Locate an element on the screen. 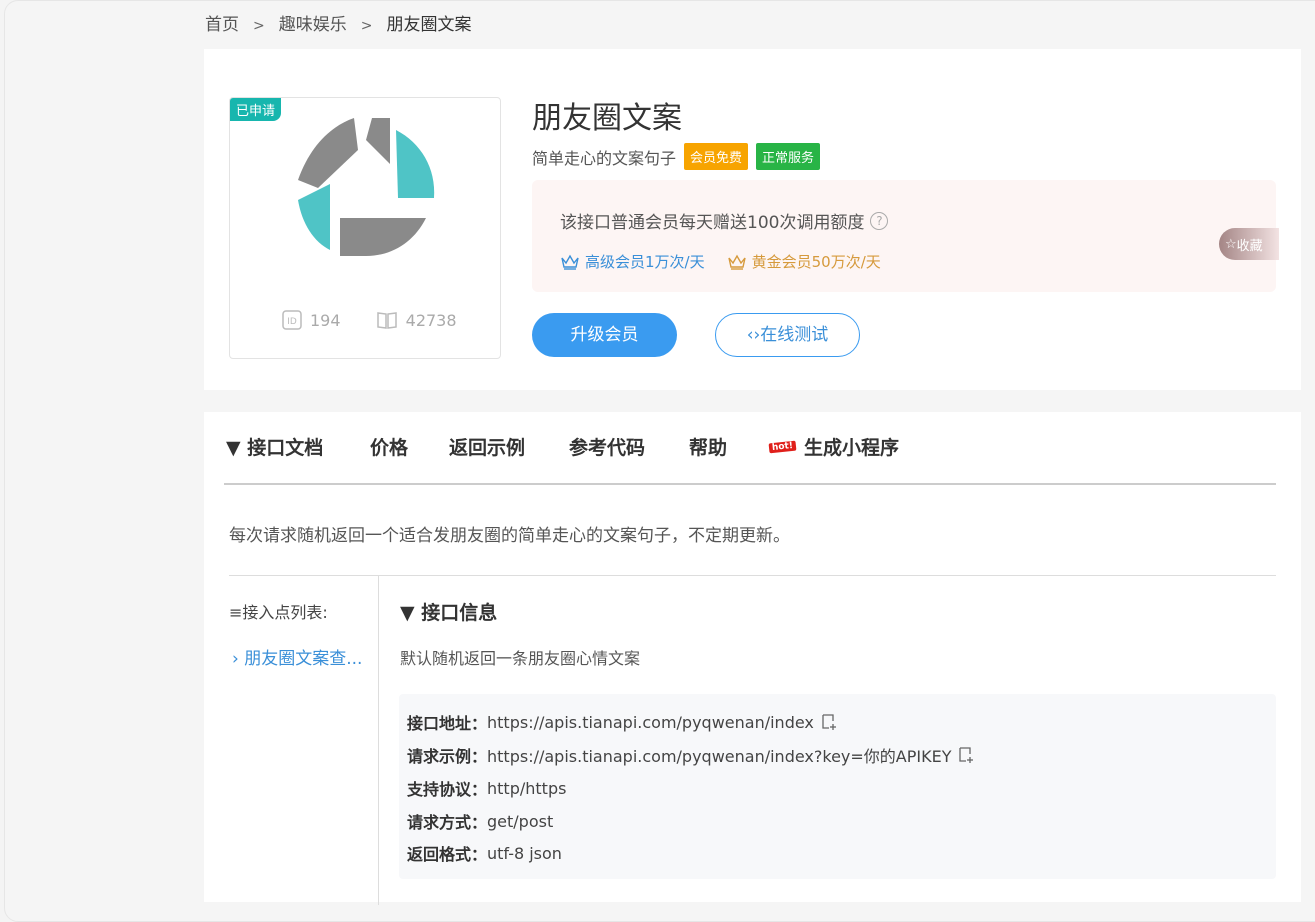 This screenshot has height=922, width=1315. quota-text: 该接口普通会员每天赠送100次调用额度 is located at coordinates (712, 223).